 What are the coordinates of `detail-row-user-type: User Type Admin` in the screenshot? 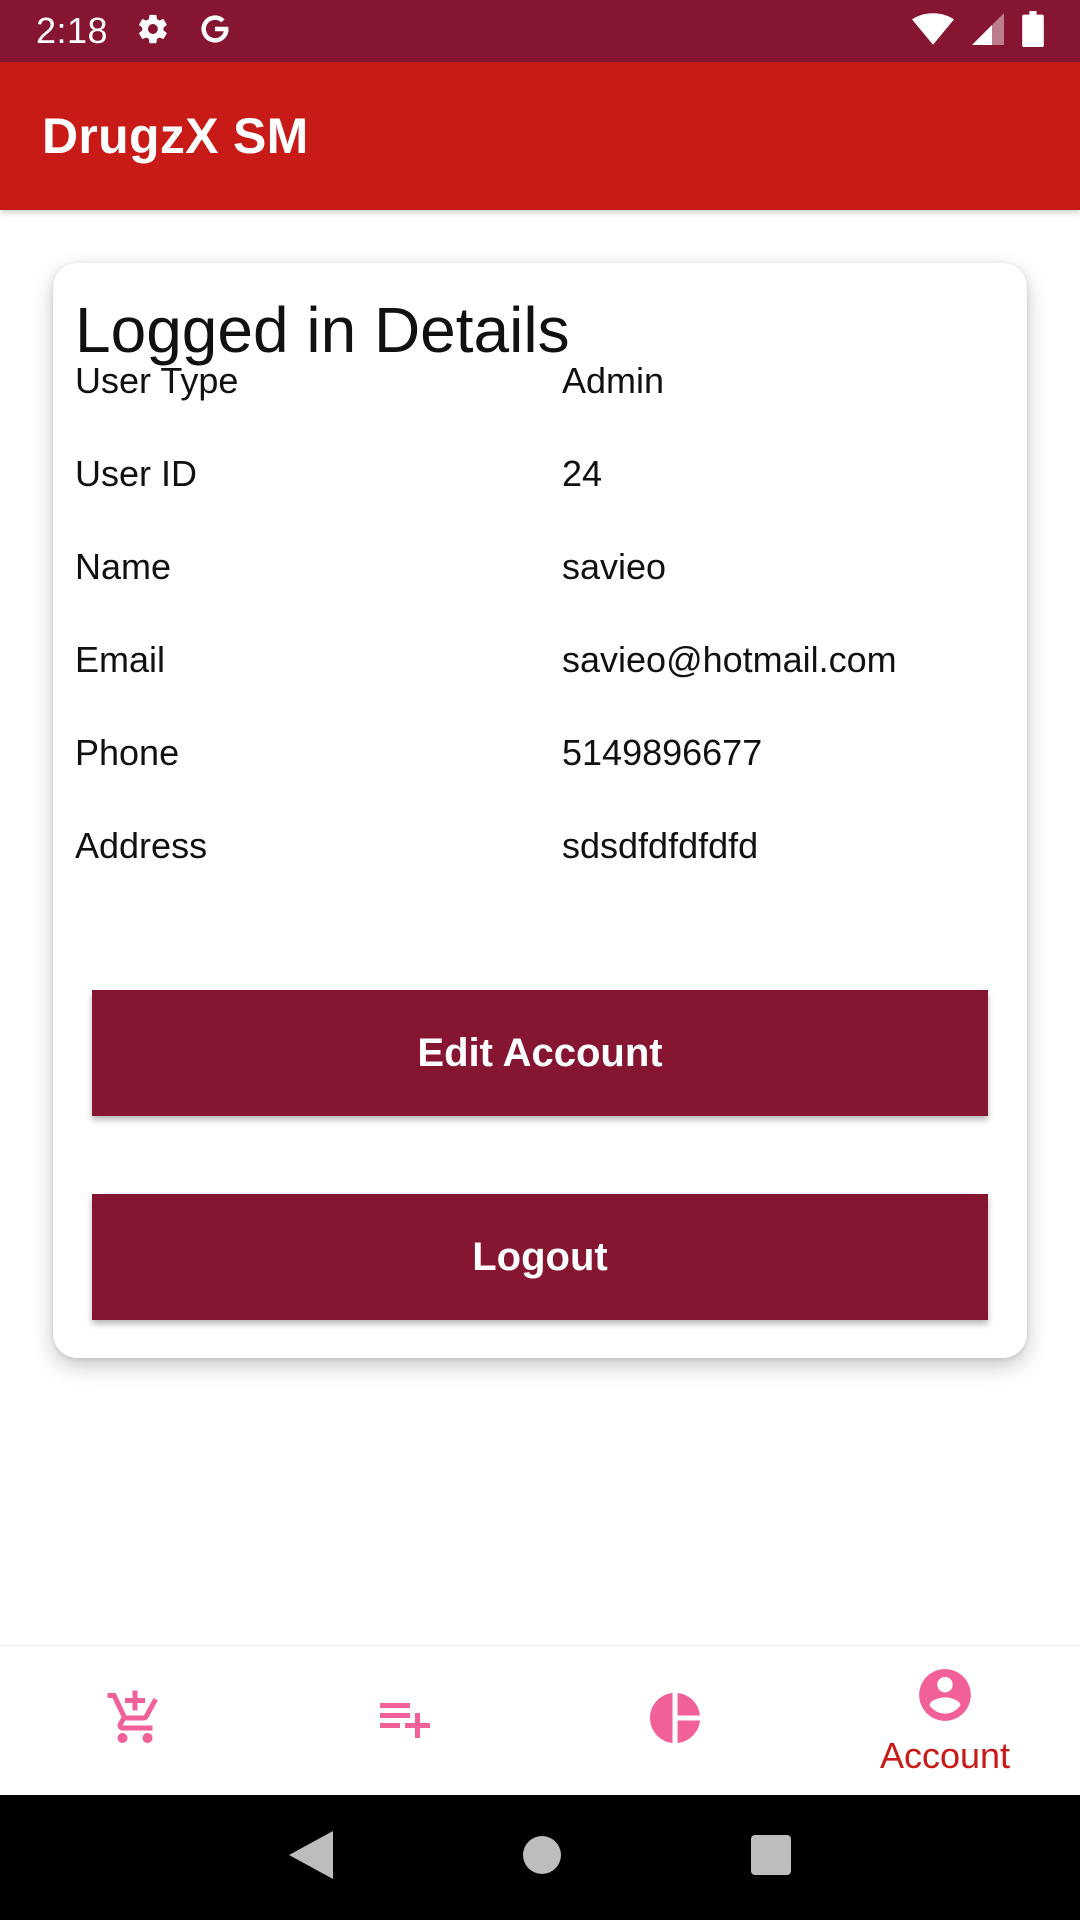 It's located at (540, 381).